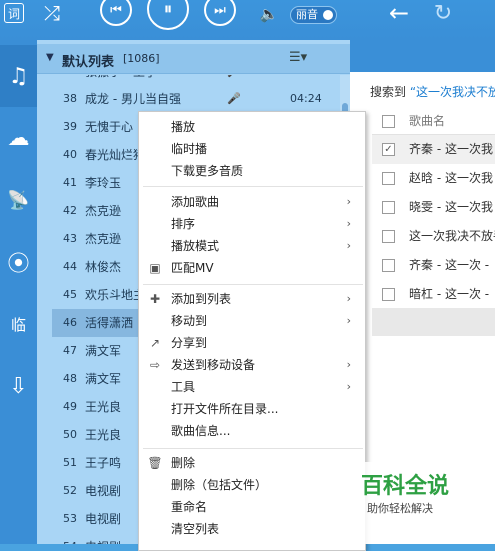 The image size is (495, 551). Describe the element at coordinates (103, 183) in the screenshot. I see `song-name: 李玲玉` at that location.